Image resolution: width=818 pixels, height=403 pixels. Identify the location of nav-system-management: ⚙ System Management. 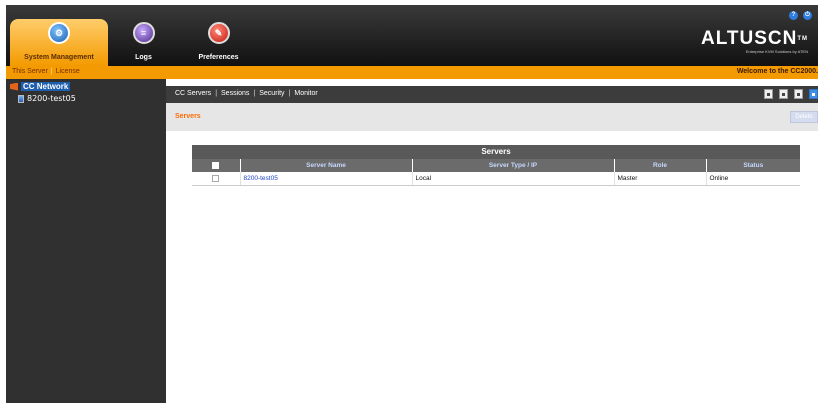
(59, 42).